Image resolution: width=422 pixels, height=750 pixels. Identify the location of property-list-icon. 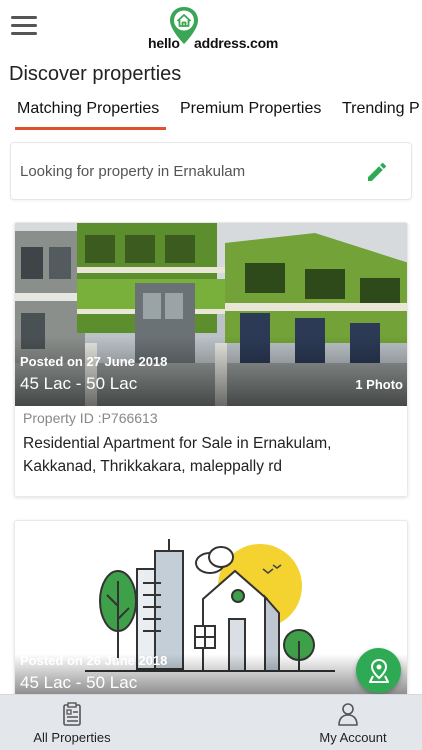
(72, 714).